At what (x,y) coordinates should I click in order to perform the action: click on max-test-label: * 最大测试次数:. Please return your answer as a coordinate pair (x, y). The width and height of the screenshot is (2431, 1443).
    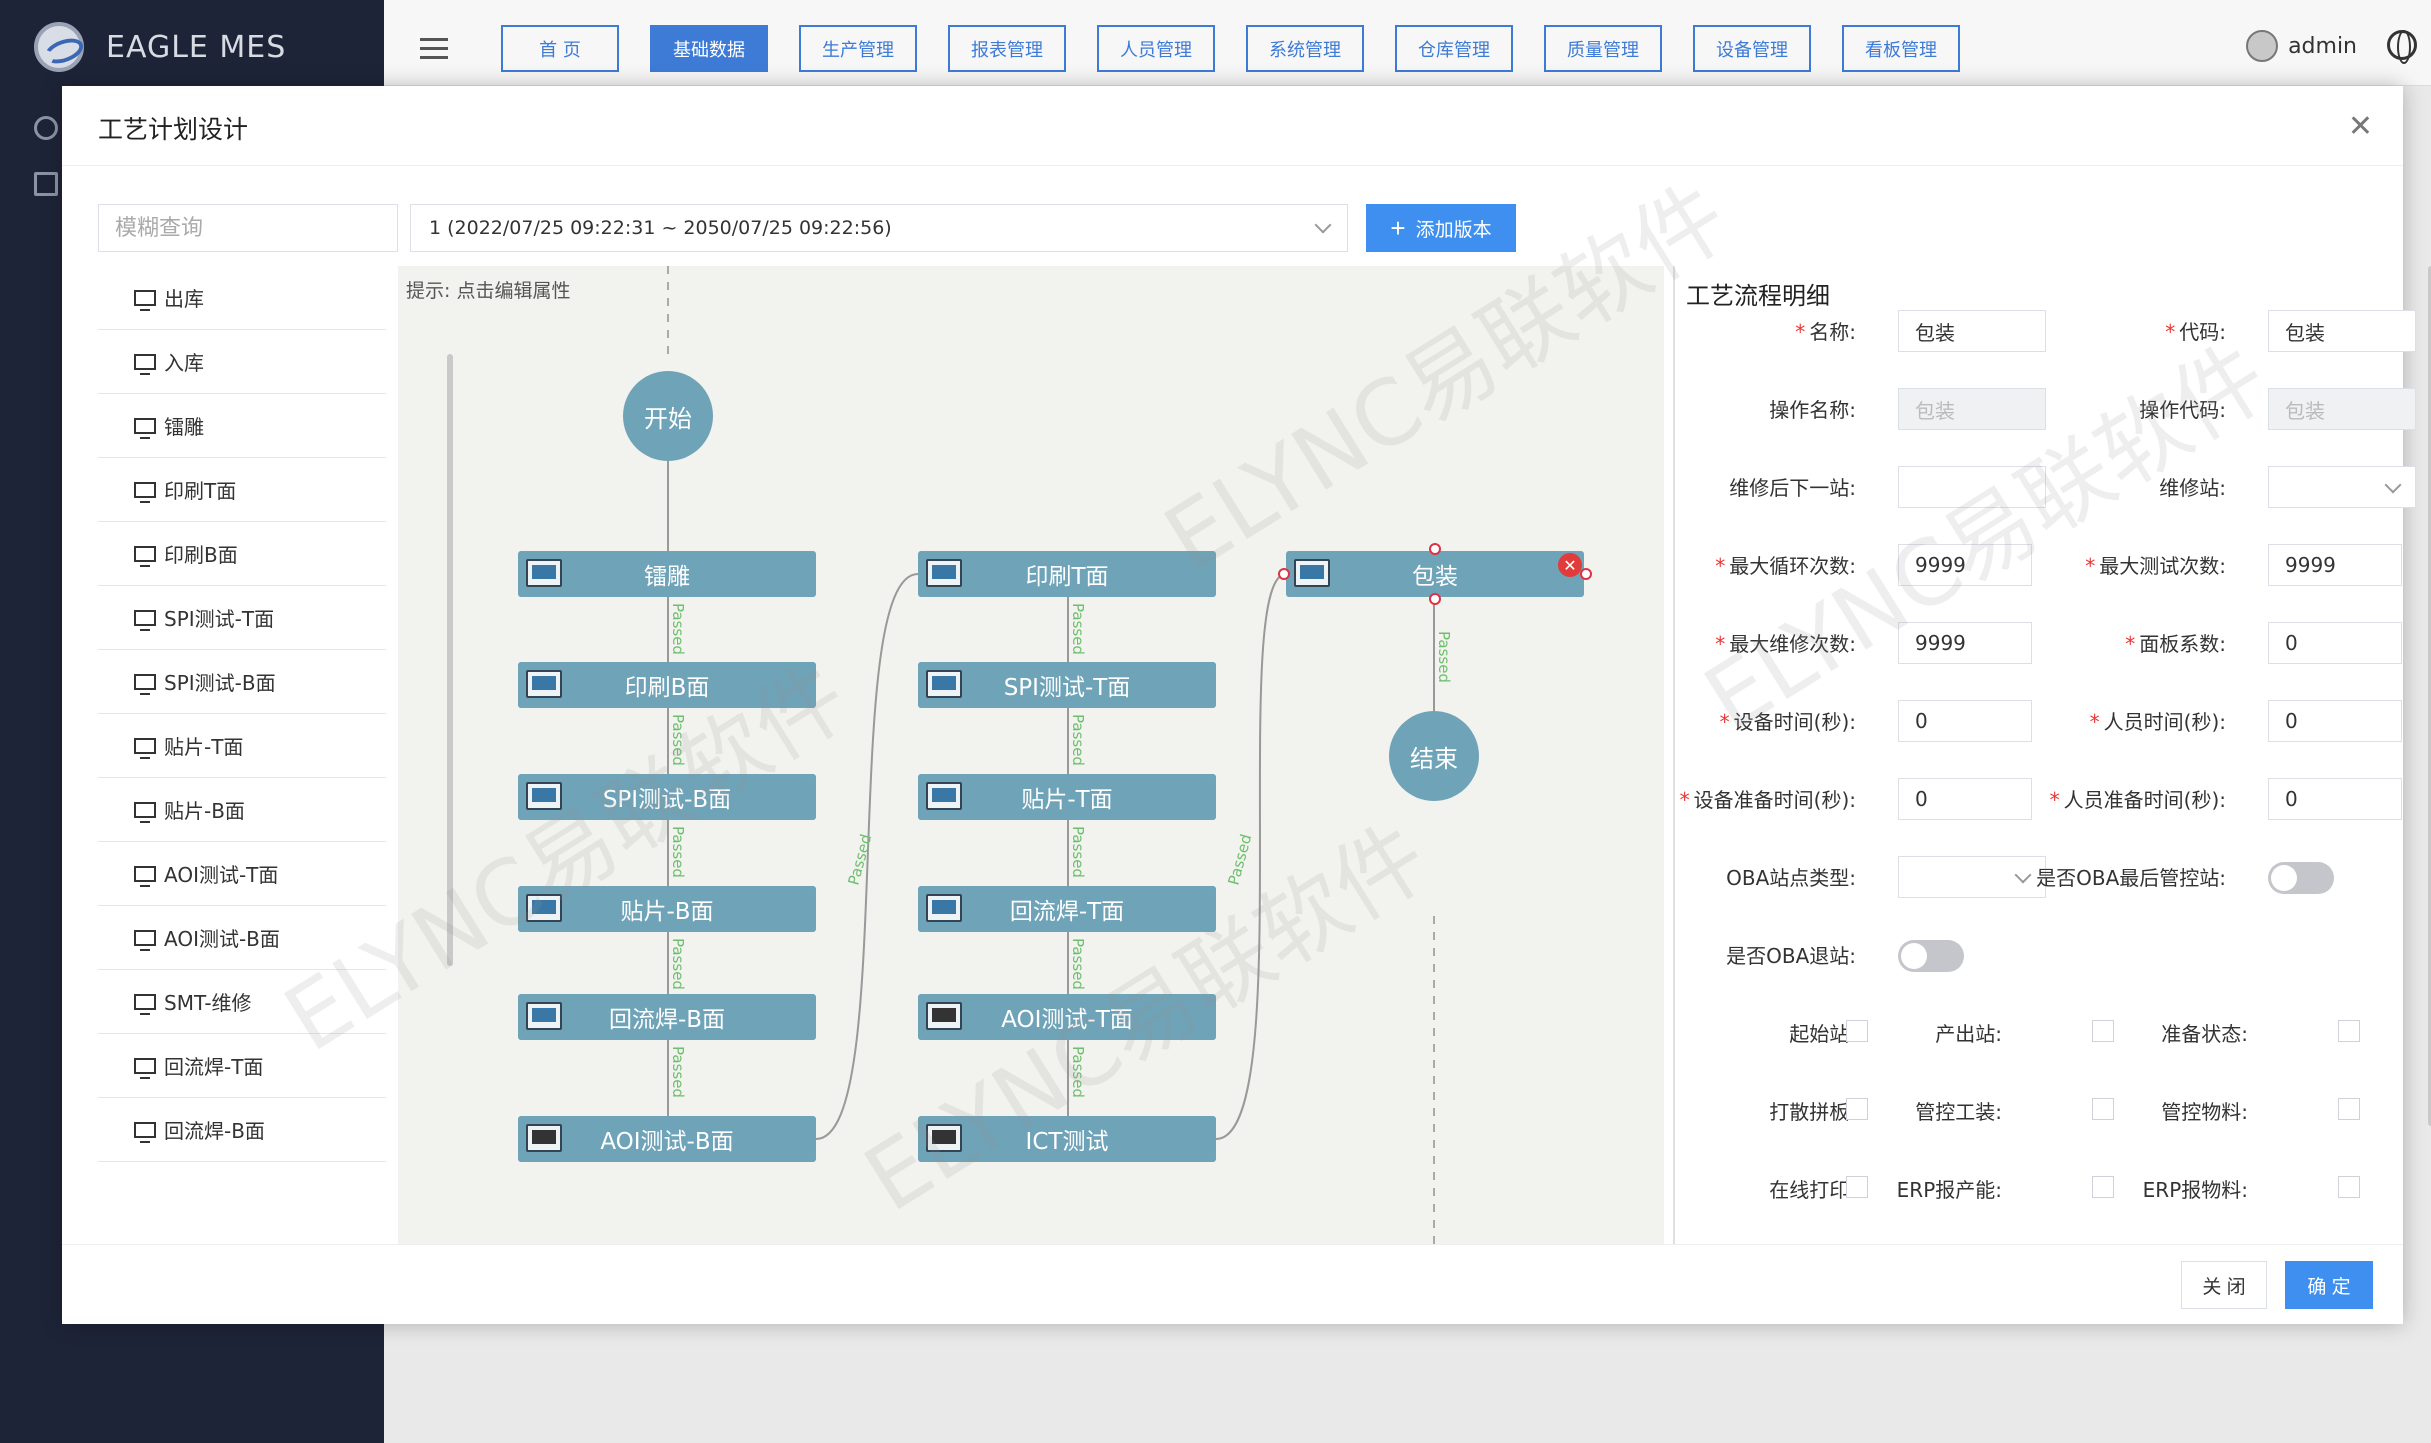
    Looking at the image, I should click on (2155, 566).